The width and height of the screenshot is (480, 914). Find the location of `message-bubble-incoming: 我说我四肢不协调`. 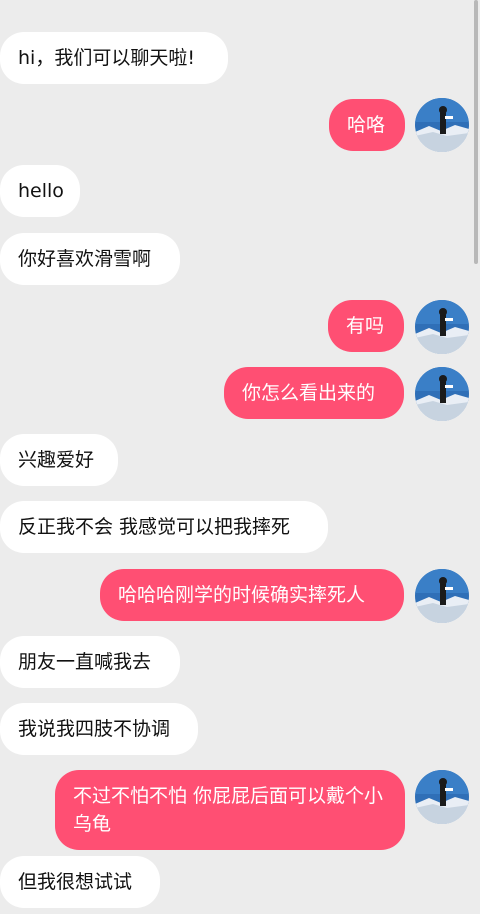

message-bubble-incoming: 我说我四肢不协调 is located at coordinates (99, 729).